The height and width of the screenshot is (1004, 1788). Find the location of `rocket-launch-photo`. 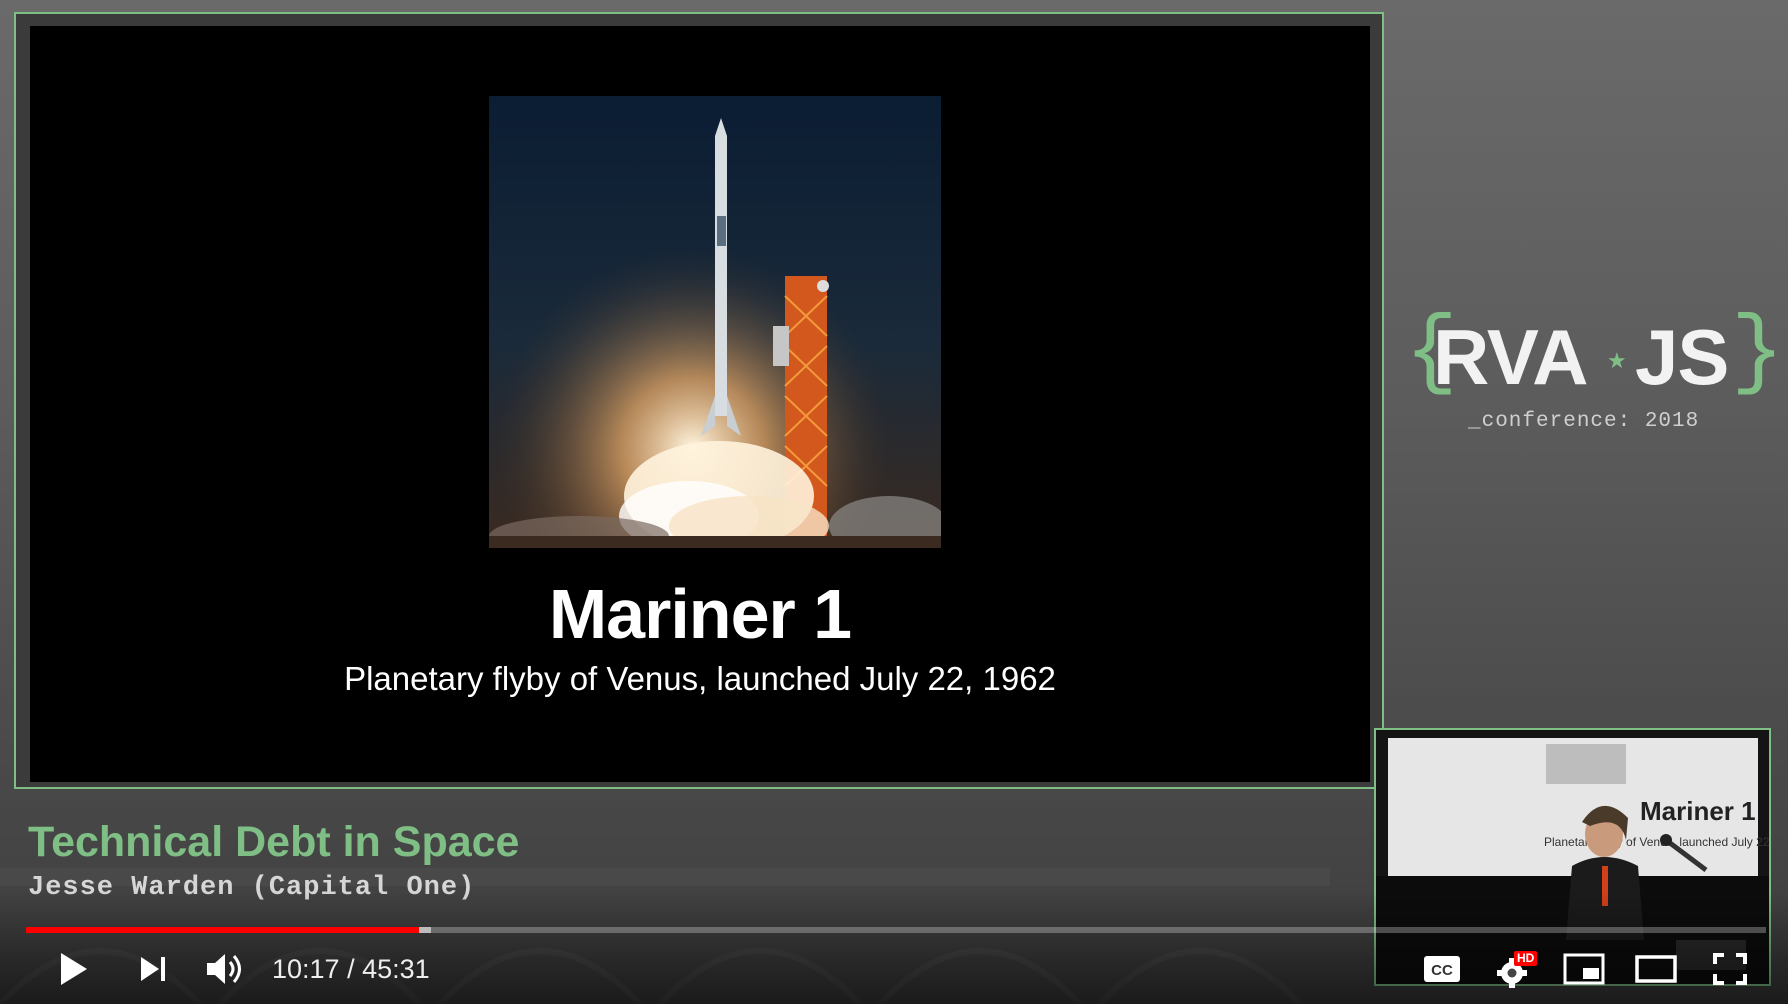

rocket-launch-photo is located at coordinates (715, 322).